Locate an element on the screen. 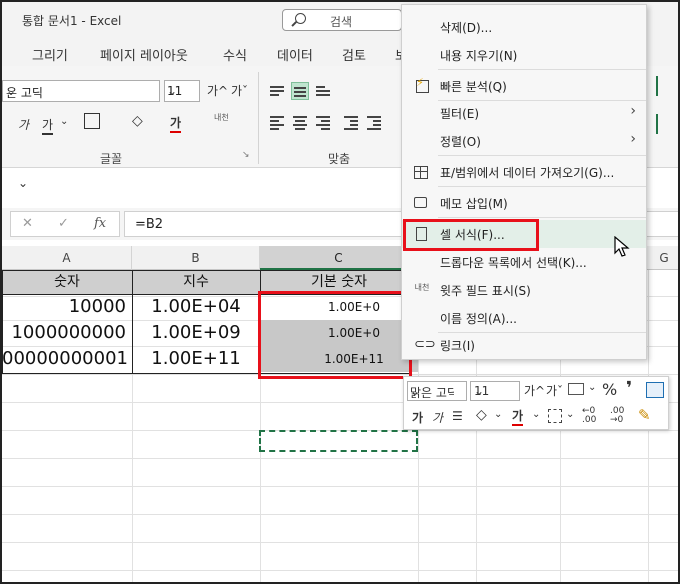 This screenshot has height=584, width=680. menu-separator is located at coordinates (542, 69).